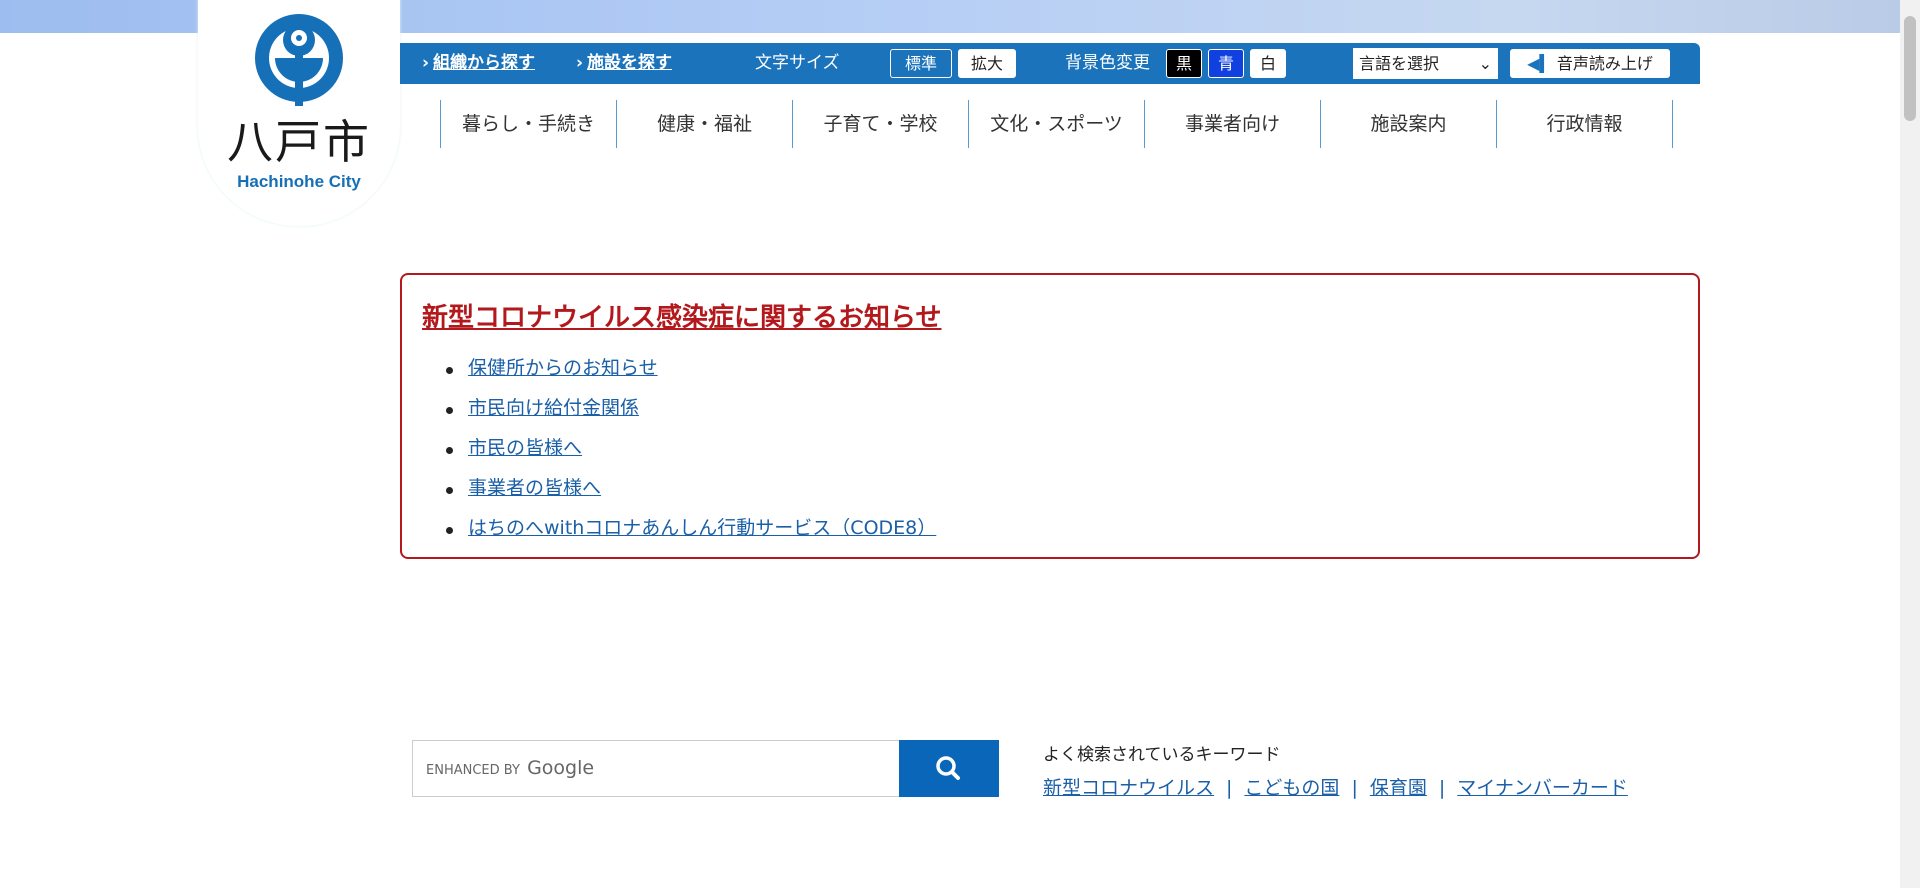 The width and height of the screenshot is (1920, 888). I want to click on read-aloud-button: ◀▍ 音声読み上げ, so click(1590, 63).